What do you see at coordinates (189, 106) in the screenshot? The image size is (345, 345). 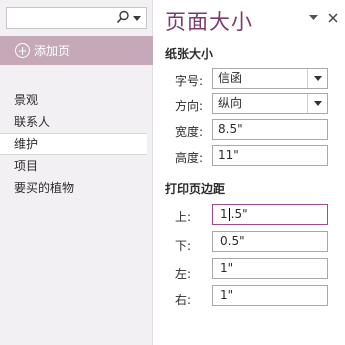 I see `orientation-label: 方向:` at bounding box center [189, 106].